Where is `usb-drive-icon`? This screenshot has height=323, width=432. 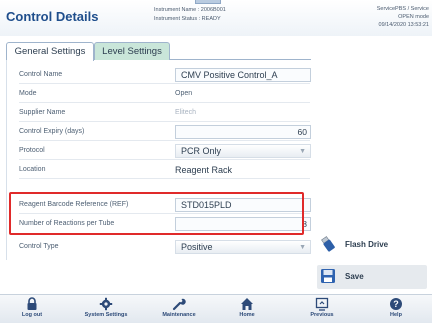
usb-drive-icon is located at coordinates (328, 244).